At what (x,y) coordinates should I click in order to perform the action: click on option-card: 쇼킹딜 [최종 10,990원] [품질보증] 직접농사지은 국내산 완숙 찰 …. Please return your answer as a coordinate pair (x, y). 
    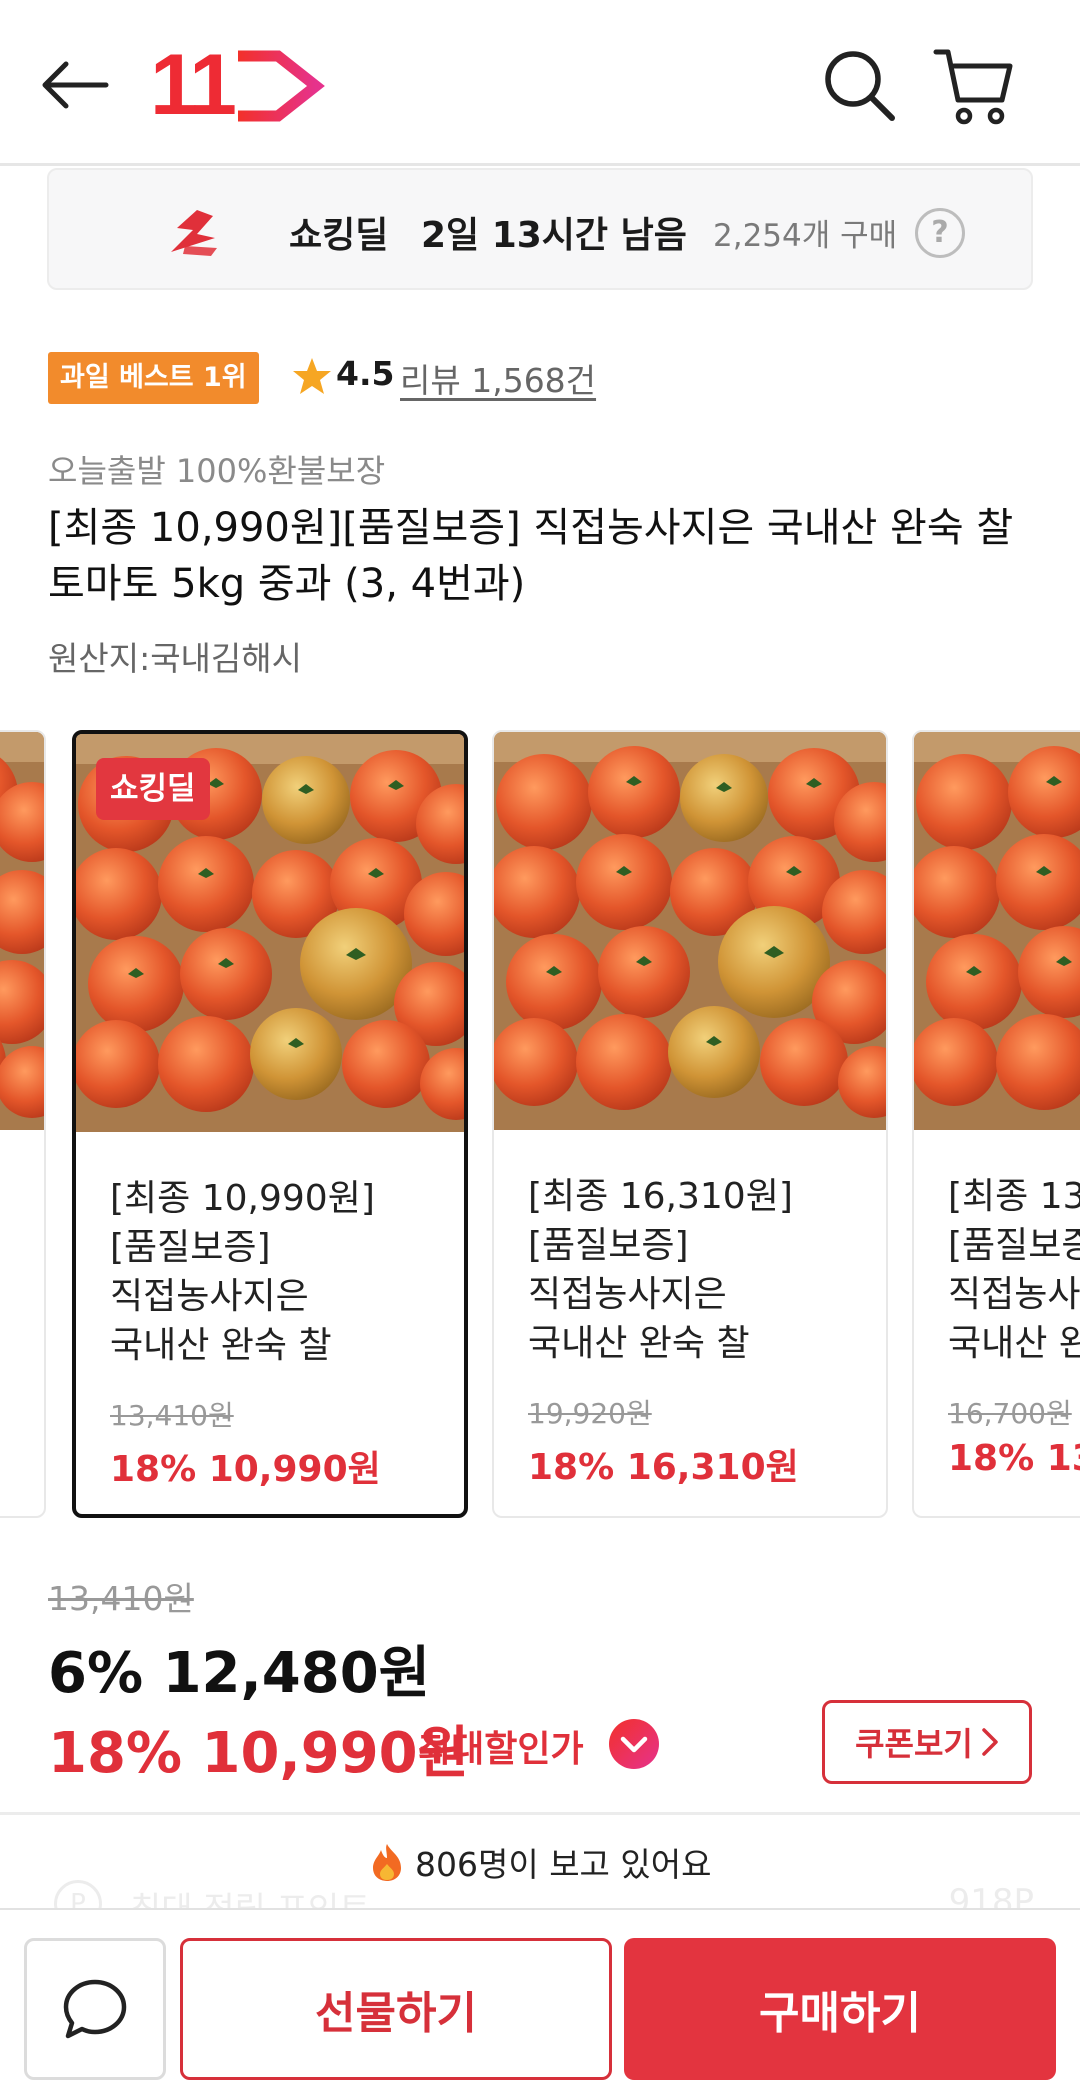
    Looking at the image, I should click on (270, 1124).